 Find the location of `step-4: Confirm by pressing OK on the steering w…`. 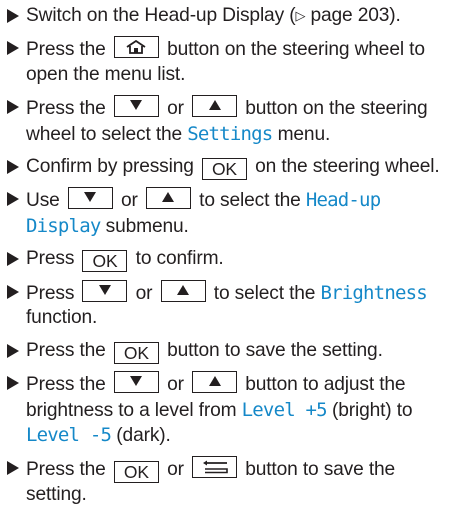

step-4: Confirm by pressing OK on the steering w… is located at coordinates (232, 167).